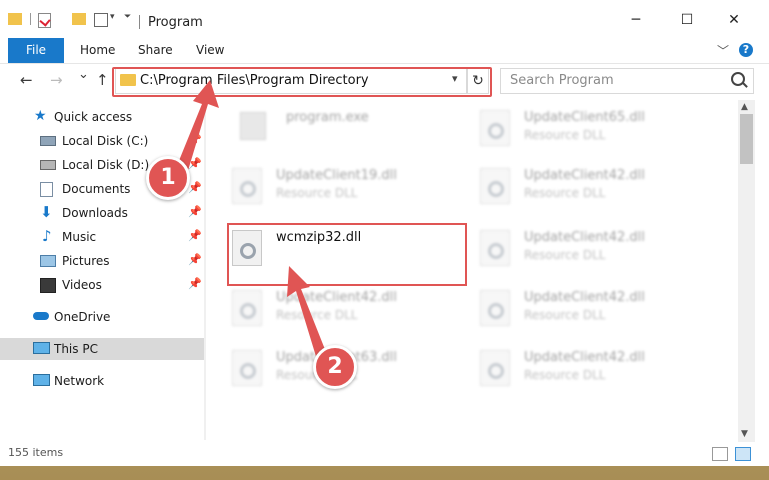 This screenshot has height=480, width=769. I want to click on step-1-badge: 1, so click(168, 178).